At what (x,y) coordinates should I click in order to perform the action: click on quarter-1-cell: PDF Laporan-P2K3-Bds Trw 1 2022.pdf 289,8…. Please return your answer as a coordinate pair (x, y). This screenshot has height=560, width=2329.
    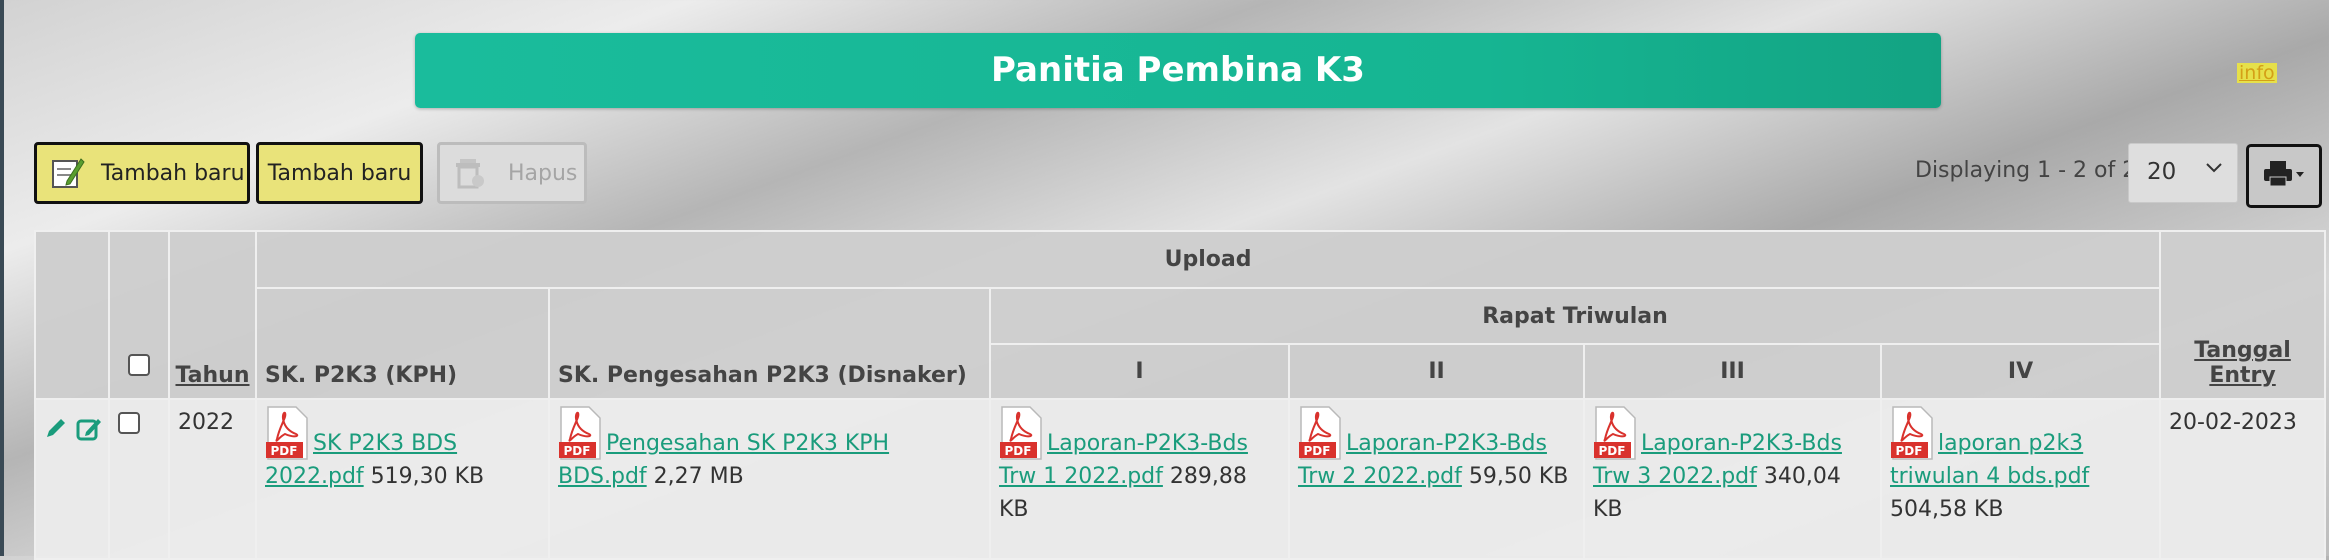
    Looking at the image, I should click on (1139, 479).